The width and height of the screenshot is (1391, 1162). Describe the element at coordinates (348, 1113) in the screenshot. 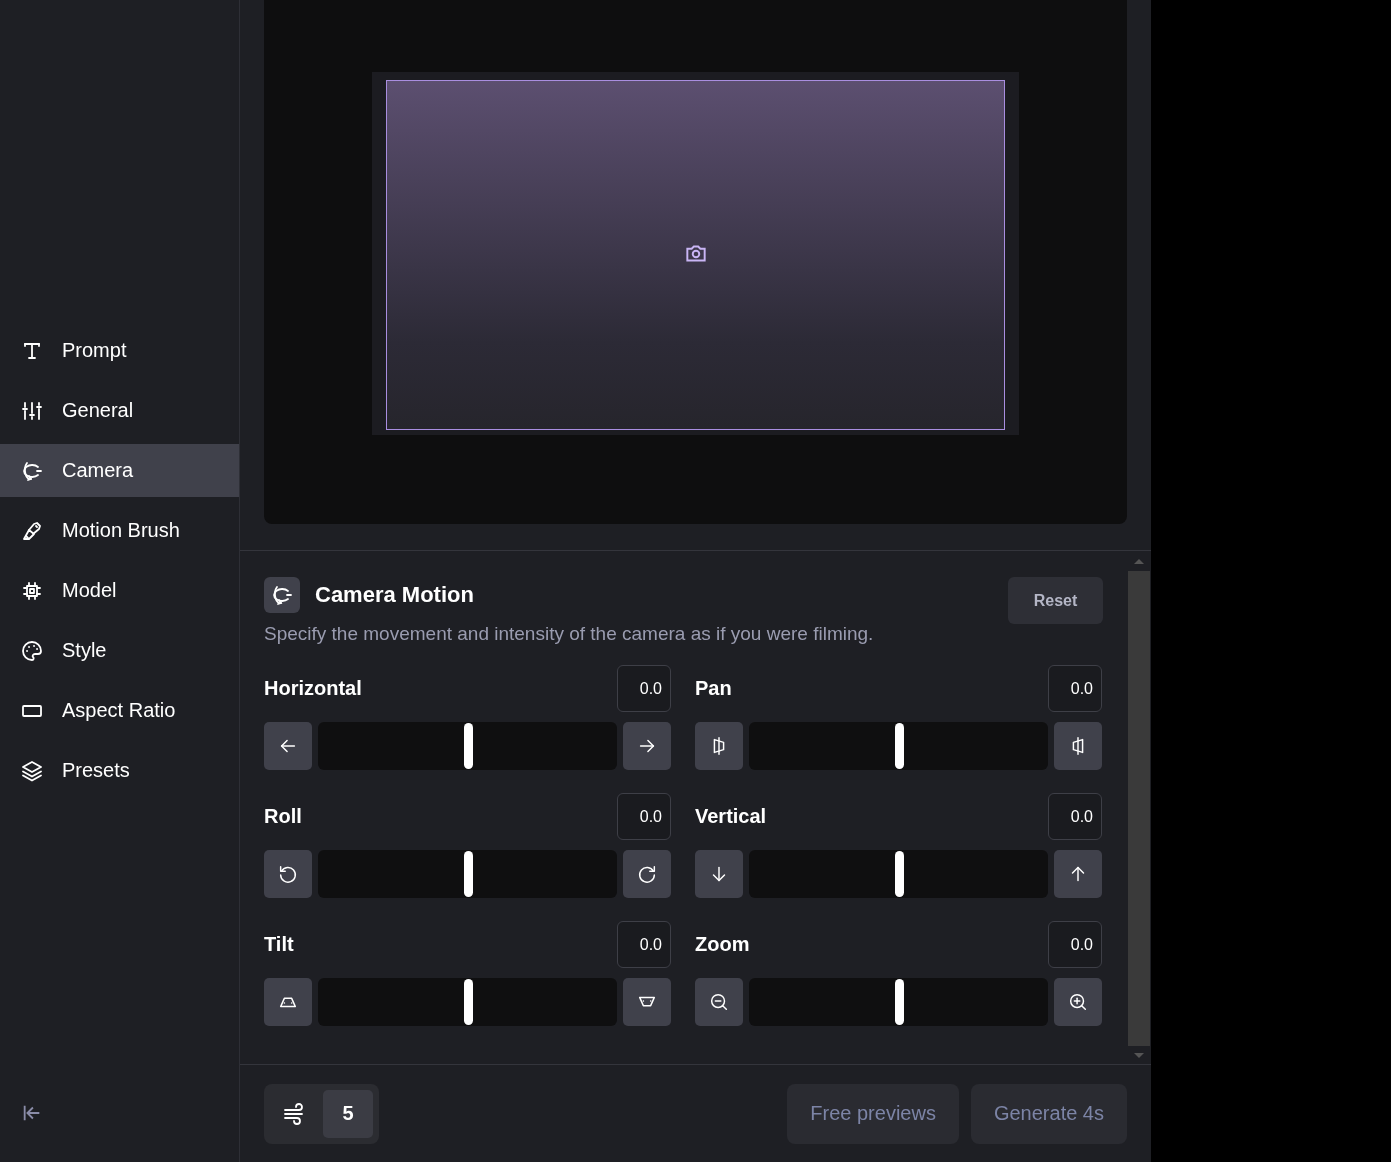

I see `count-value: 5` at that location.